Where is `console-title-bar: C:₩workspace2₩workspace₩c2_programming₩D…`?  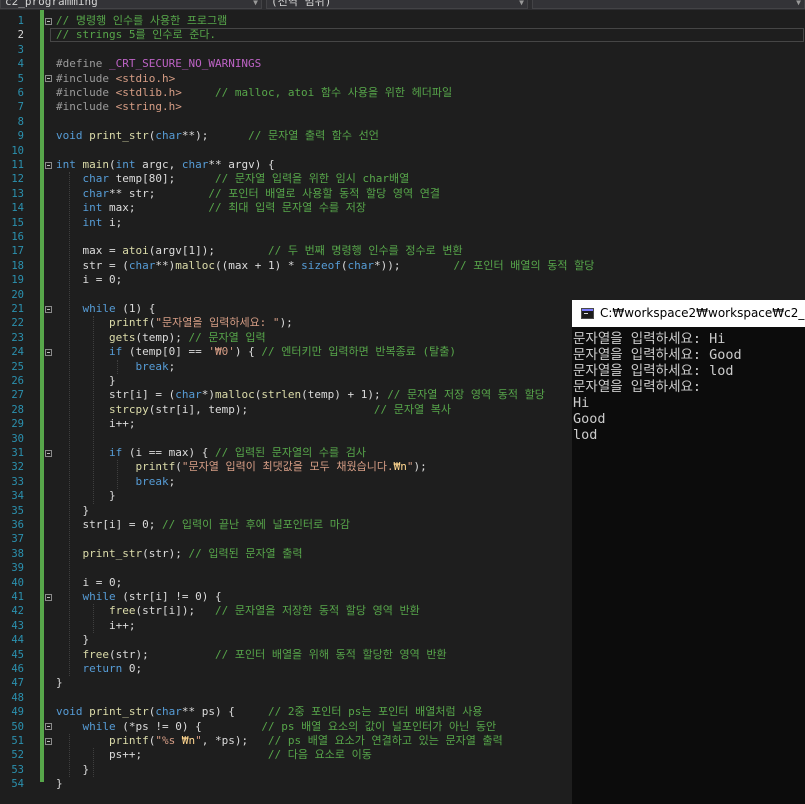
console-title-bar: C:₩workspace2₩workspace₩c2_programming₩D… is located at coordinates (688, 313).